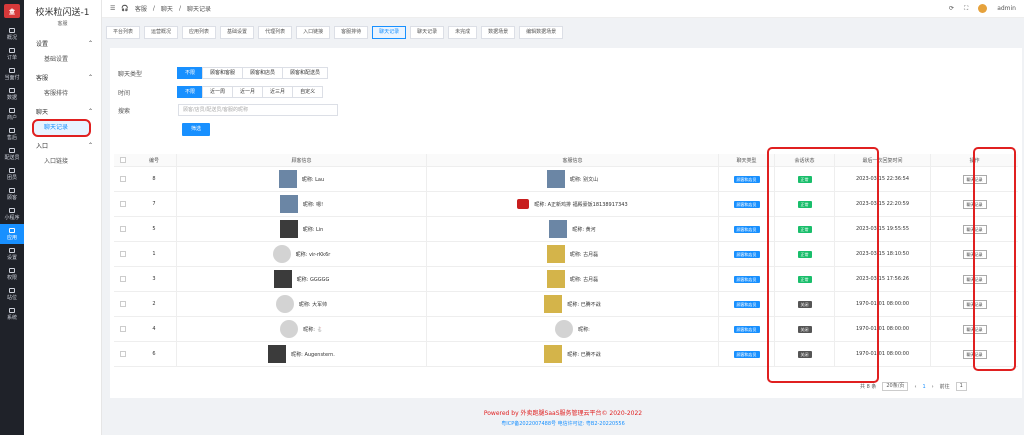 This screenshot has width=1024, height=435. Describe the element at coordinates (112, 8) in the screenshot. I see `menu-toggle-icon: ☰` at that location.